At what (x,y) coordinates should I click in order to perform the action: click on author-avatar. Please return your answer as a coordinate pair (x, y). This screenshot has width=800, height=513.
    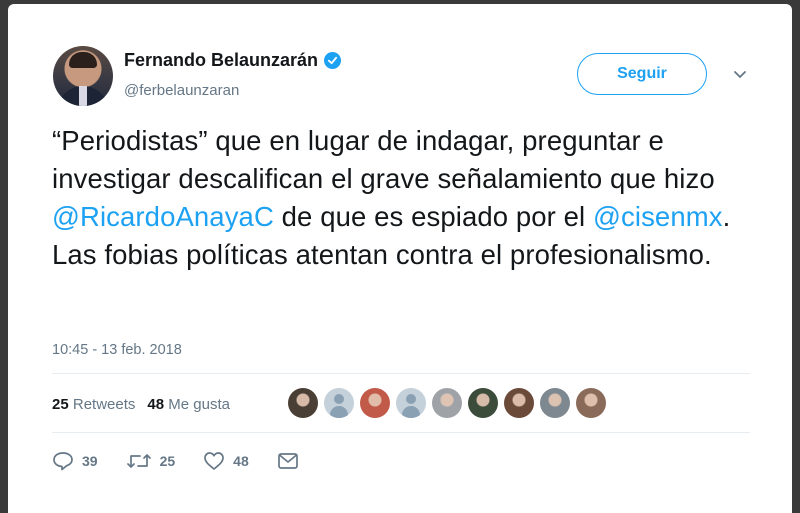
    Looking at the image, I should click on (83, 76).